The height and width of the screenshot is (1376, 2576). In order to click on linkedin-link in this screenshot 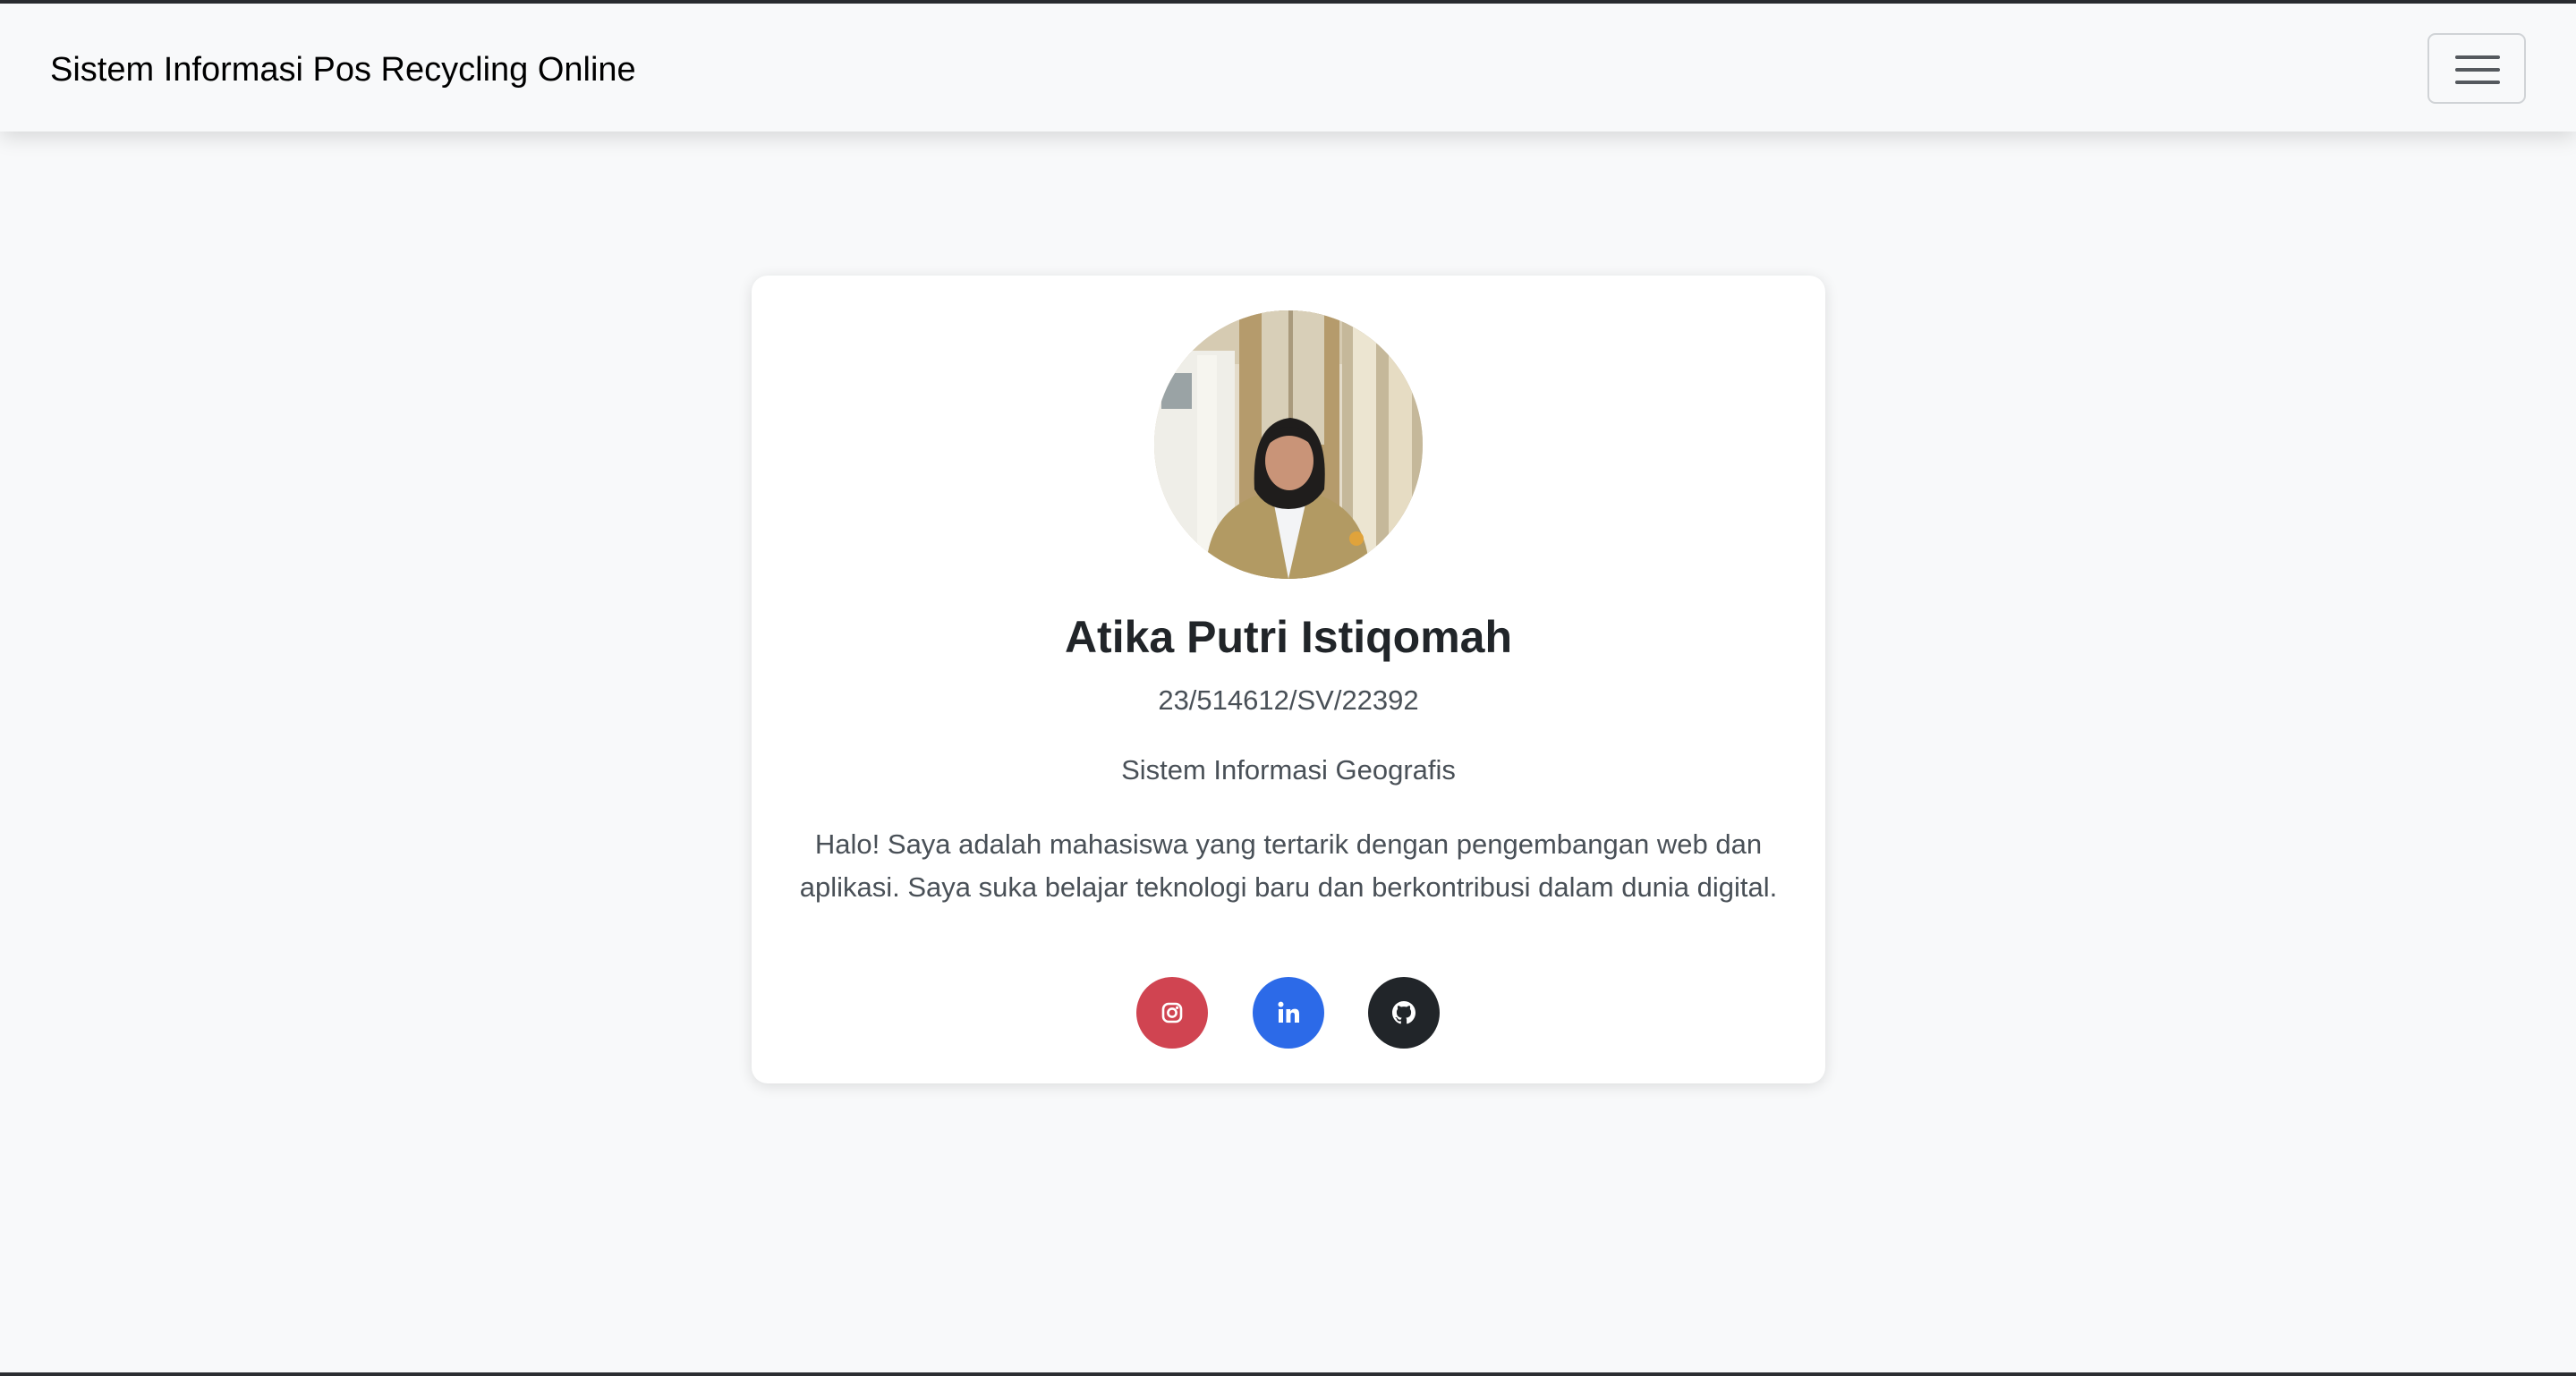, I will do `click(1288, 1013)`.